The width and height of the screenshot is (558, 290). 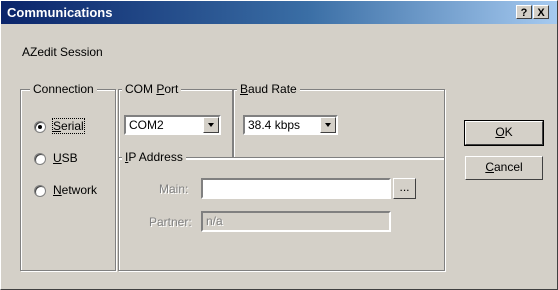 What do you see at coordinates (146, 125) in the screenshot?
I see `com-port-value: COM2` at bounding box center [146, 125].